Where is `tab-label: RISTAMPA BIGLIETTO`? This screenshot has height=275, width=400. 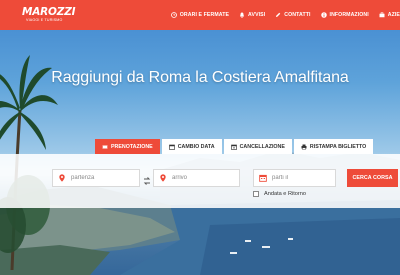
tab-label: RISTAMPA BIGLIETTO is located at coordinates (338, 146).